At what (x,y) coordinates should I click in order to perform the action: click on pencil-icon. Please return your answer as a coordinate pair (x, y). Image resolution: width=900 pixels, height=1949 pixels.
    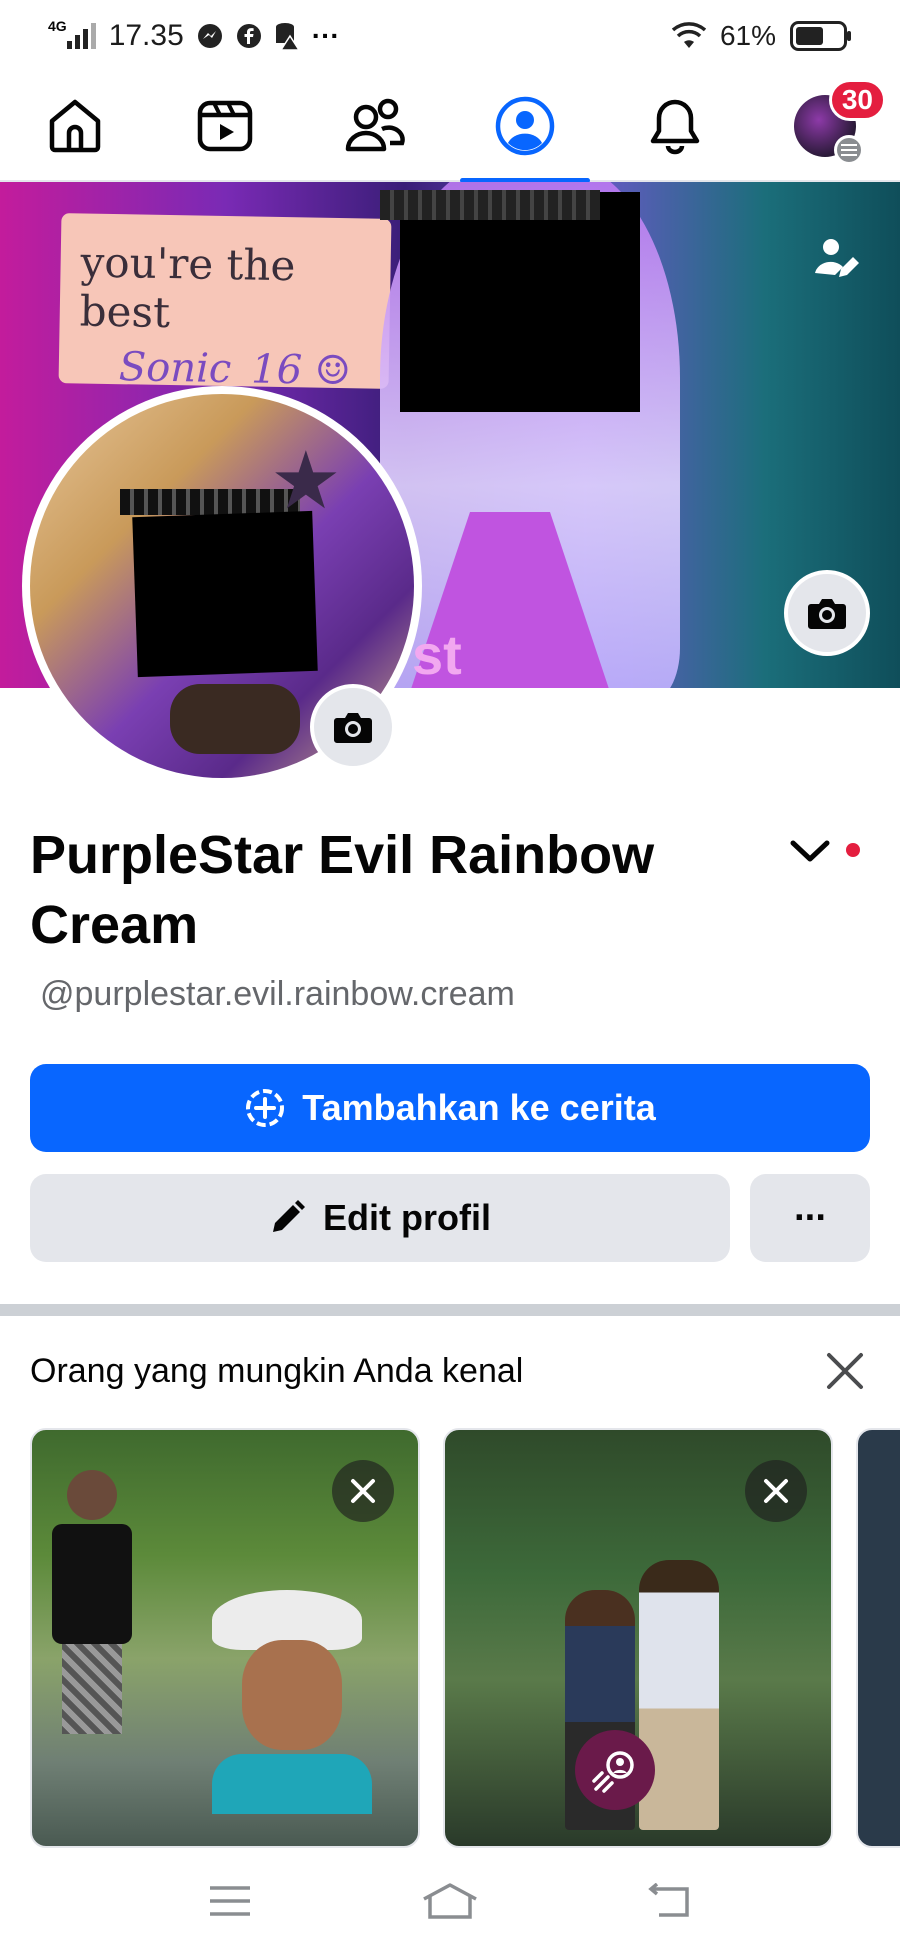
    Looking at the image, I should click on (289, 1216).